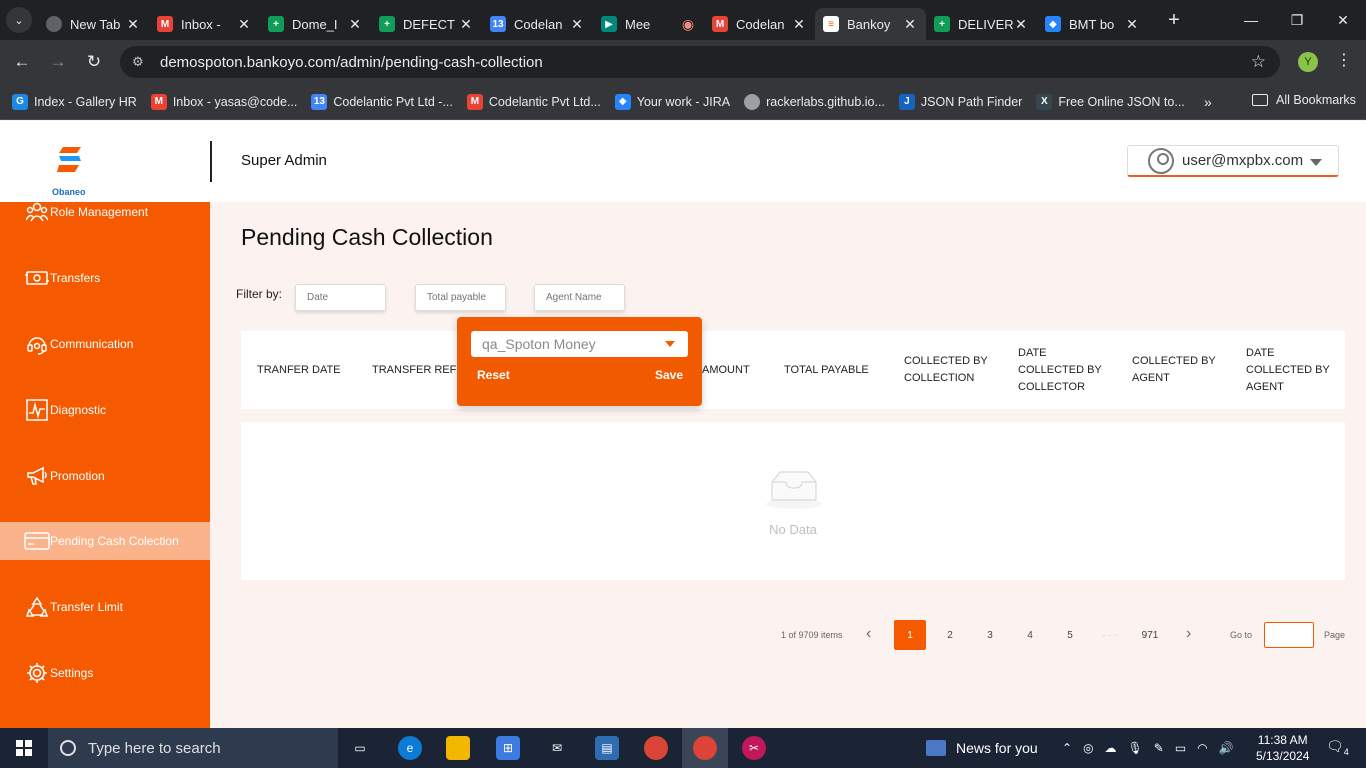 The image size is (1366, 768). Describe the element at coordinates (460, 297) in the screenshot. I see `total-payable-filter-input` at that location.